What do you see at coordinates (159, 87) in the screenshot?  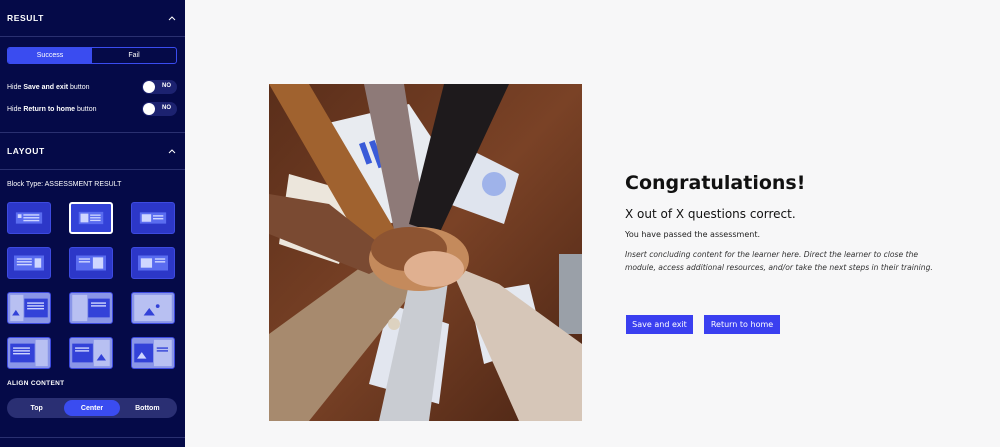 I see `hide-save-toggle: NO` at bounding box center [159, 87].